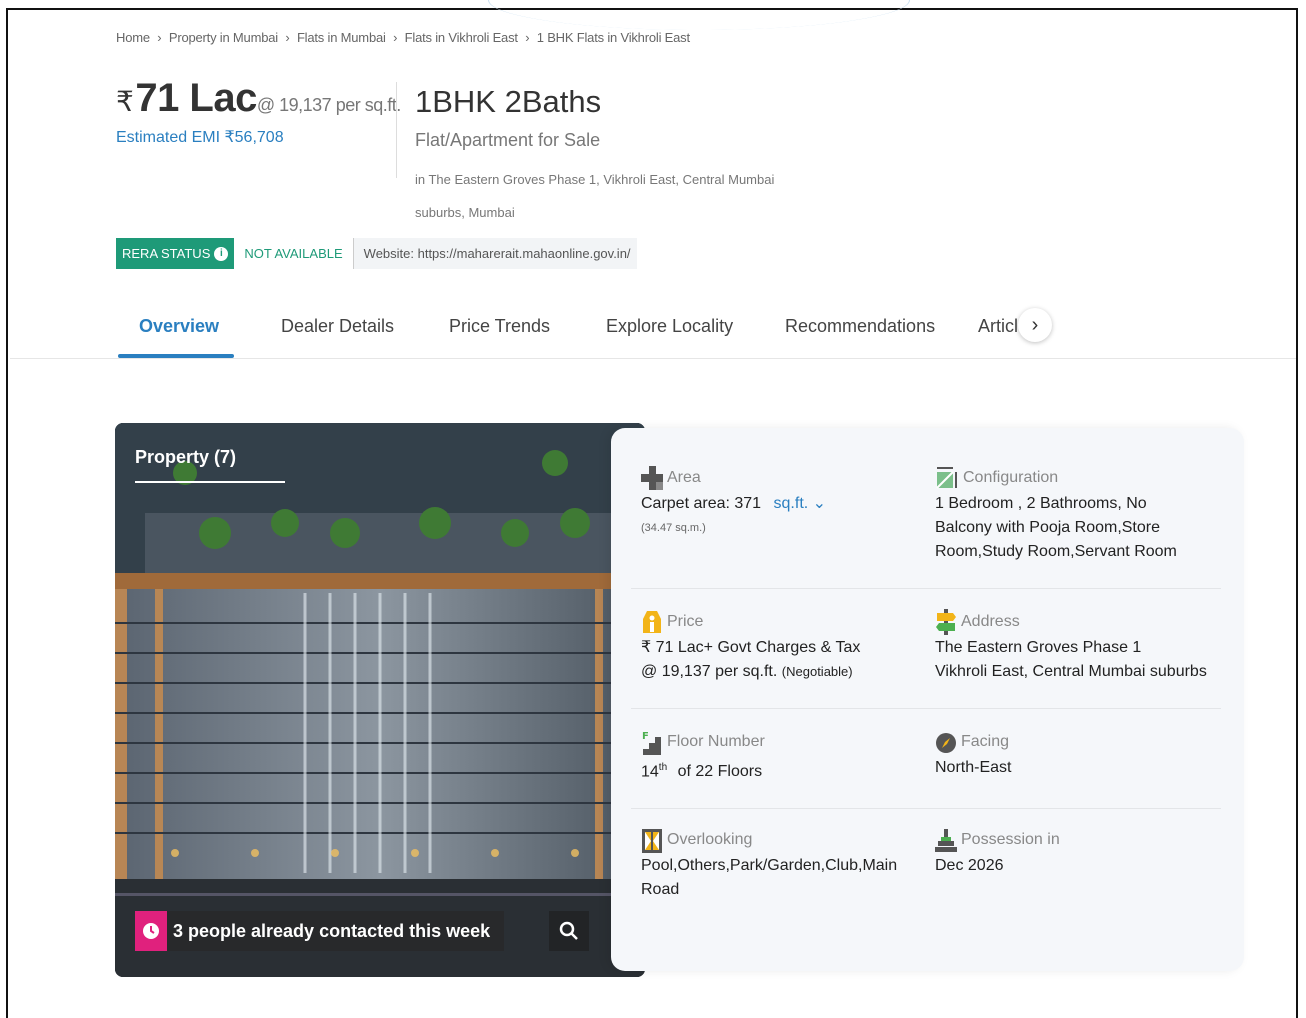 Image resolution: width=1306 pixels, height=1018 pixels. Describe the element at coordinates (946, 743) in the screenshot. I see `compass-icon` at that location.